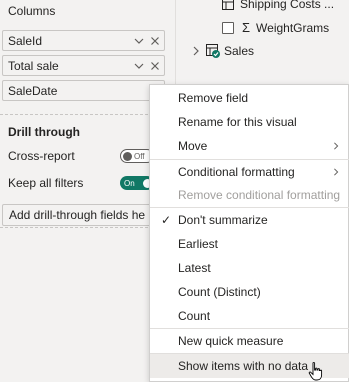 This screenshot has height=382, width=349. Describe the element at coordinates (194, 268) in the screenshot. I see `menu-item-label: Latest` at that location.